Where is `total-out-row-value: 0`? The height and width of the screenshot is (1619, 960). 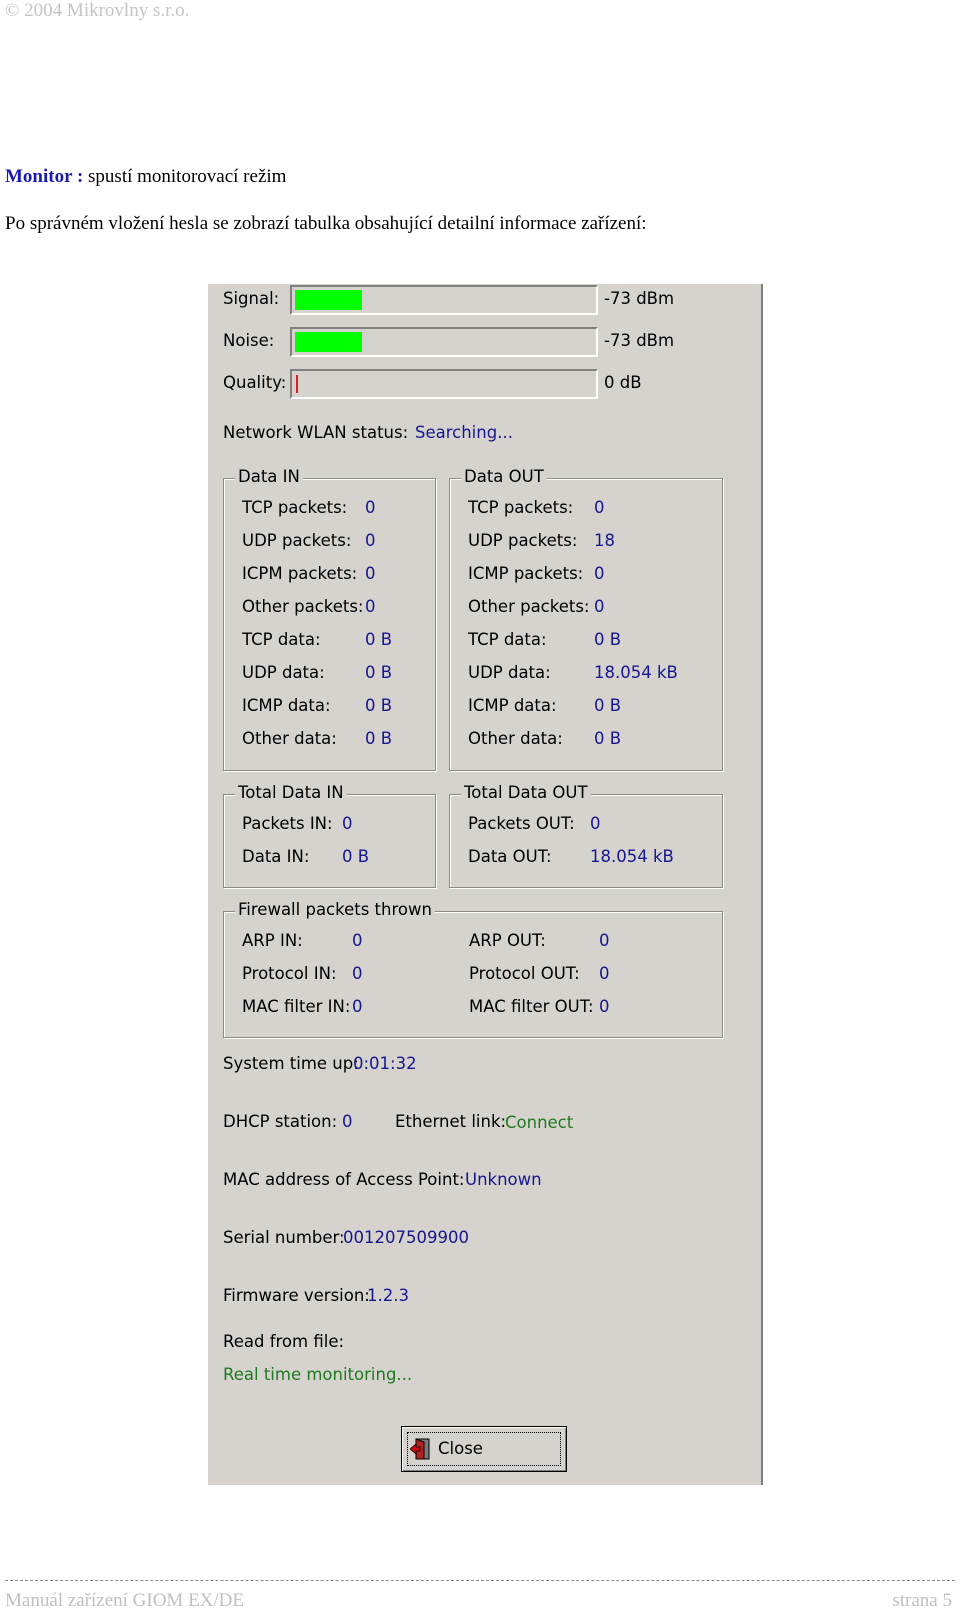 total-out-row-value: 0 is located at coordinates (595, 823).